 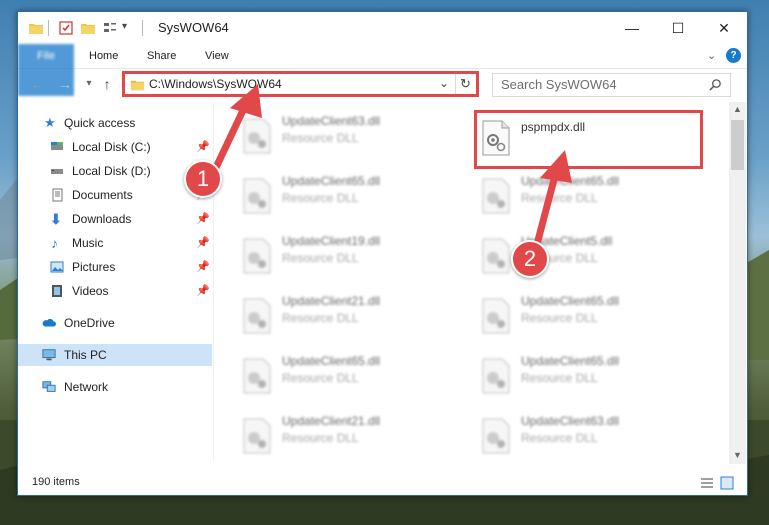 What do you see at coordinates (737, 145) in the screenshot?
I see `scrollbar-thumb` at bounding box center [737, 145].